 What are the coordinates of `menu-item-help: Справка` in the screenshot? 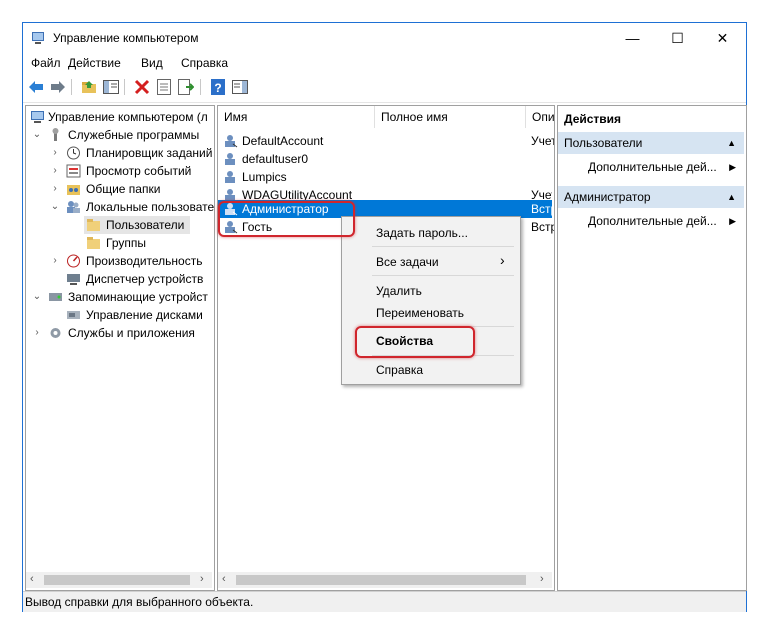 It's located at (399, 370).